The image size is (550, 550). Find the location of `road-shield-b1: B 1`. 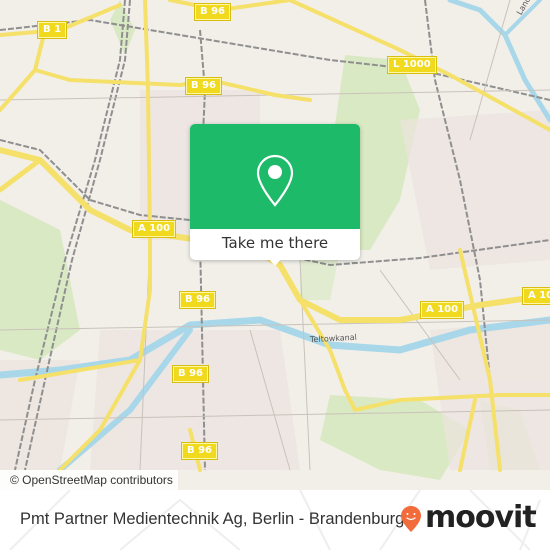

road-shield-b1: B 1 is located at coordinates (52, 30).